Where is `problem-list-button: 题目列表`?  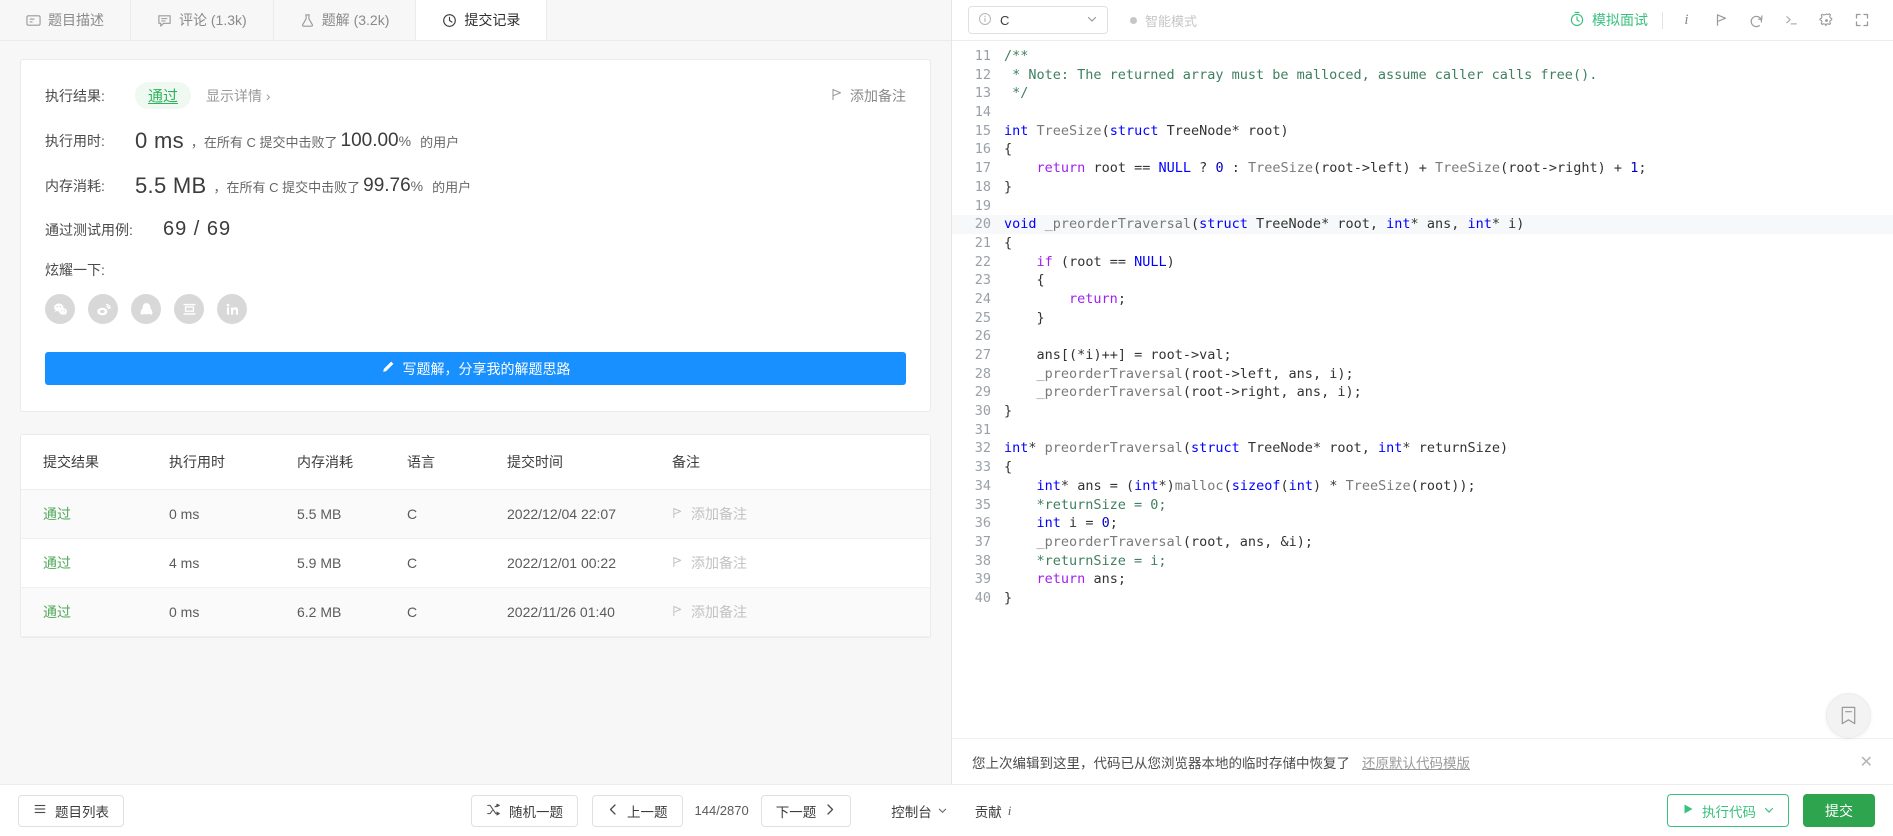
problem-list-button: 题目列表 is located at coordinates (71, 810).